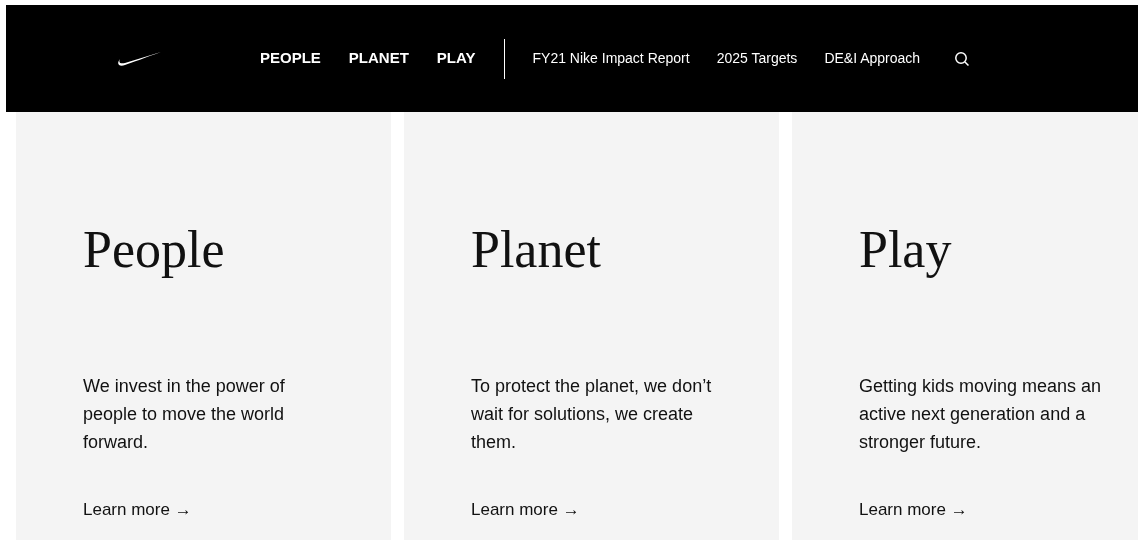 The image size is (1138, 540). What do you see at coordinates (184, 414) in the screenshot?
I see `card-description: We invest in the power of people to move the world forward.` at bounding box center [184, 414].